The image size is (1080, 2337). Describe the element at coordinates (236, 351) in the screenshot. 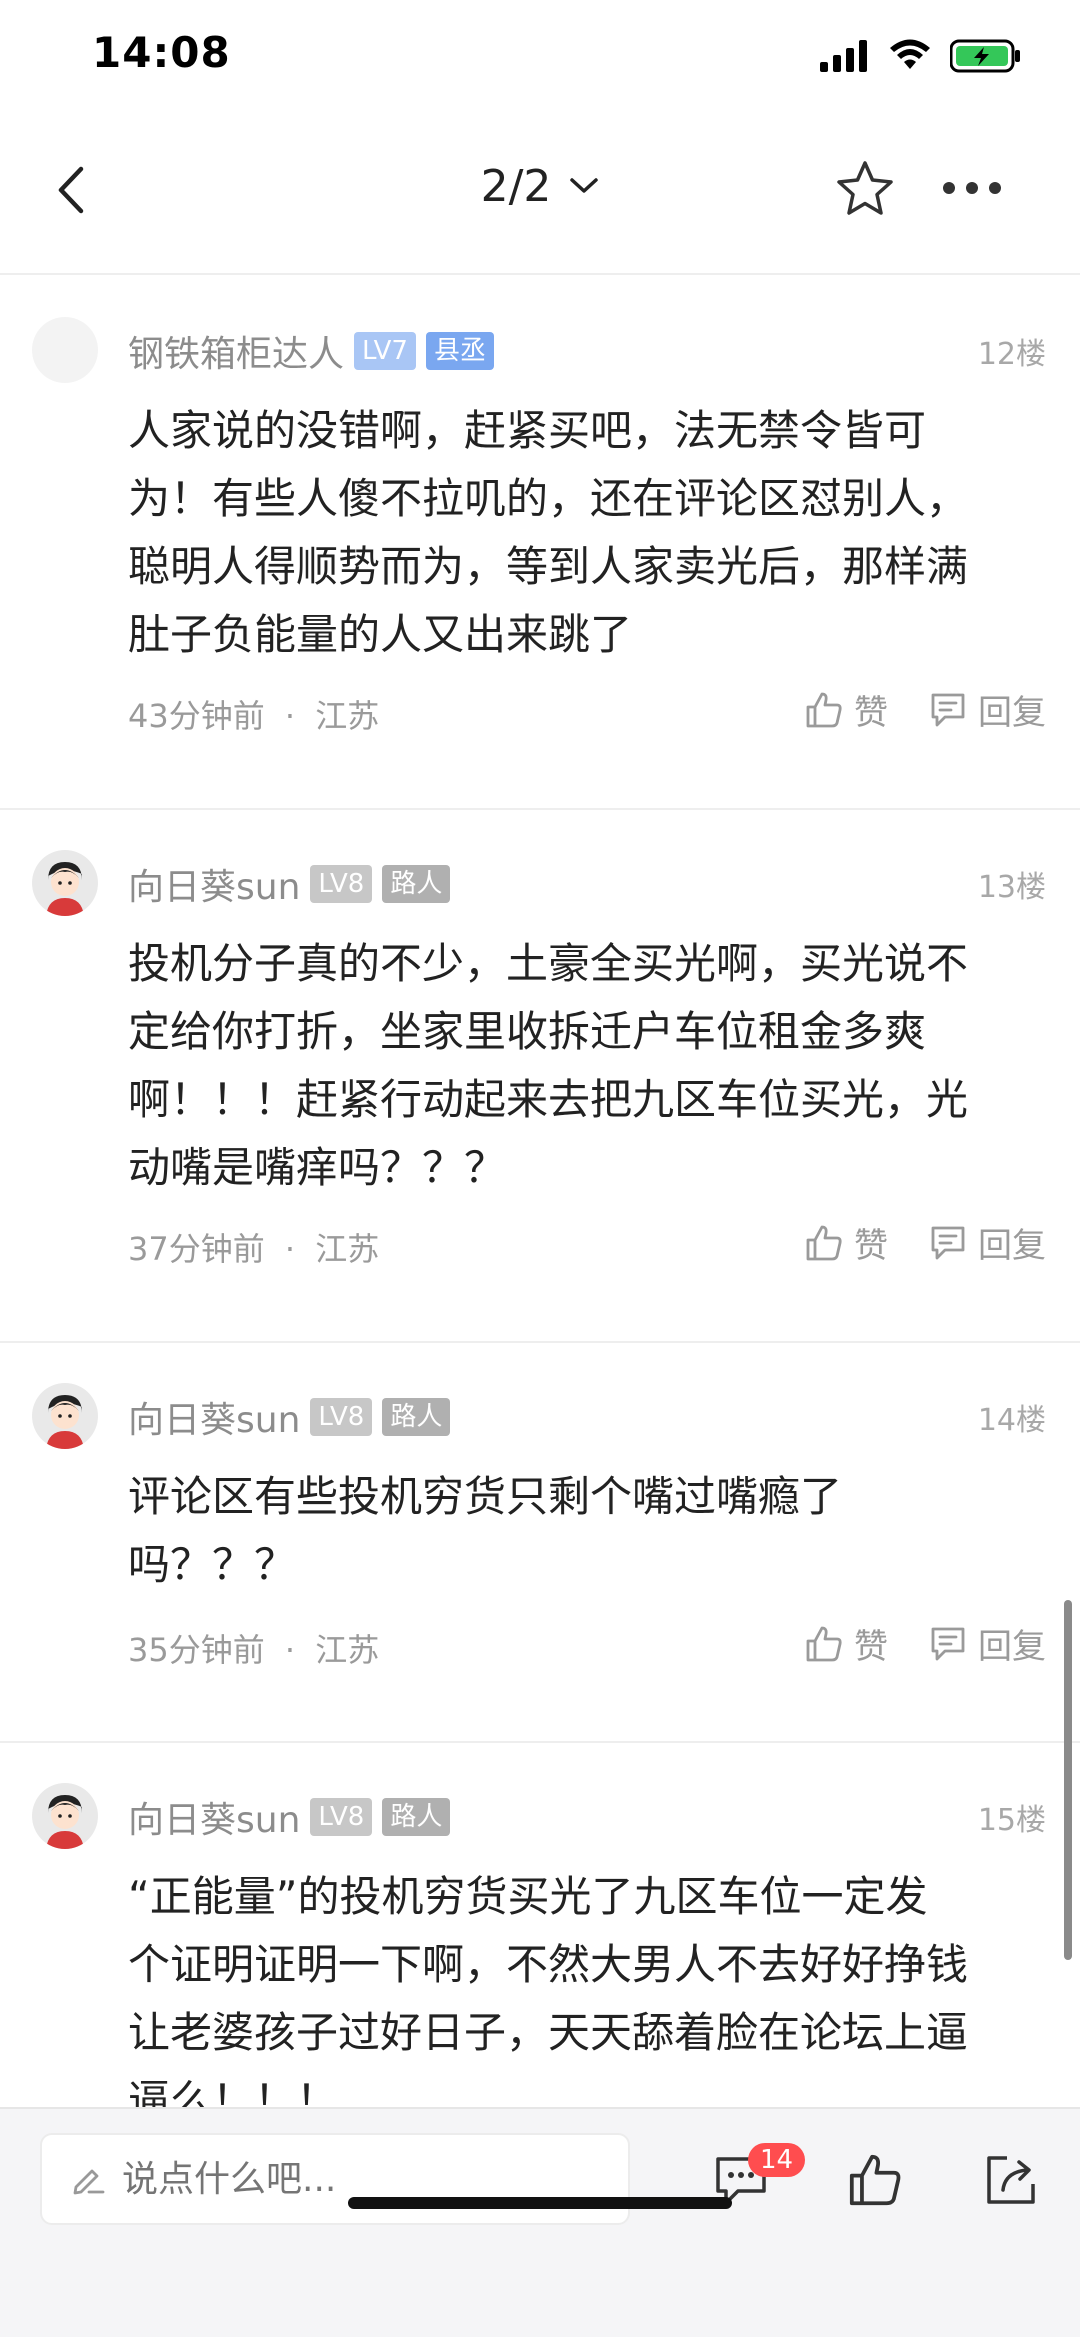

I see `user-name: 钢铁箱柜达人` at that location.